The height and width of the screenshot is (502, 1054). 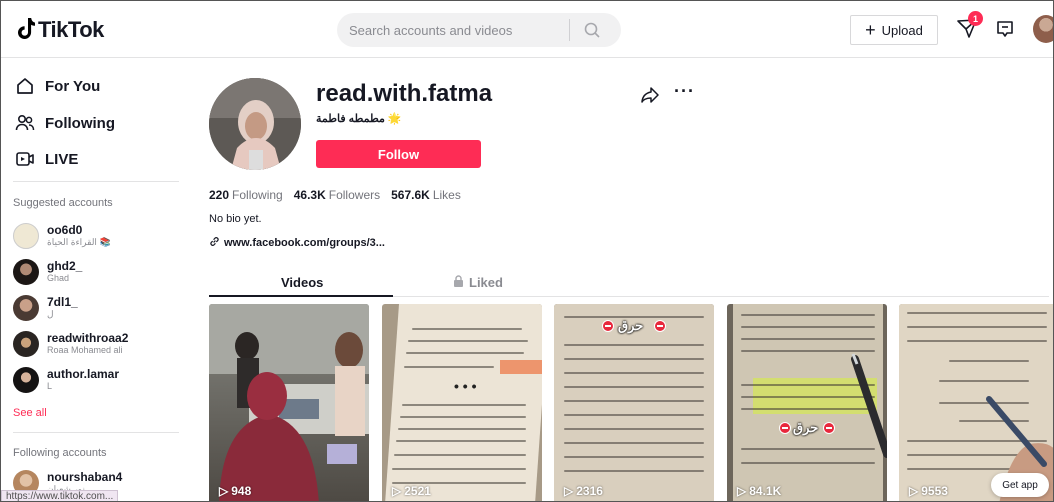 I want to click on inbox-icon, so click(x=1005, y=31).